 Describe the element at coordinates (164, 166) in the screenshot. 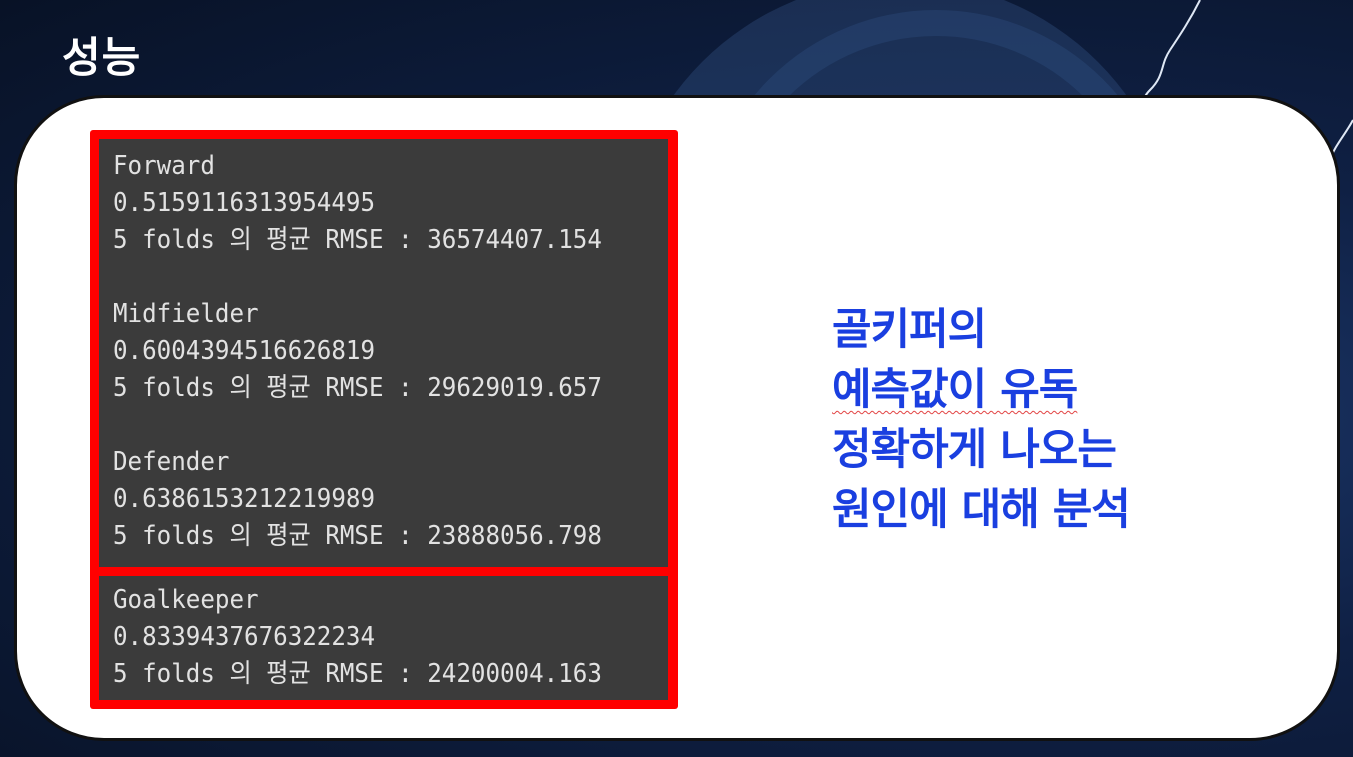

I see `position-label-forward: Forward` at that location.